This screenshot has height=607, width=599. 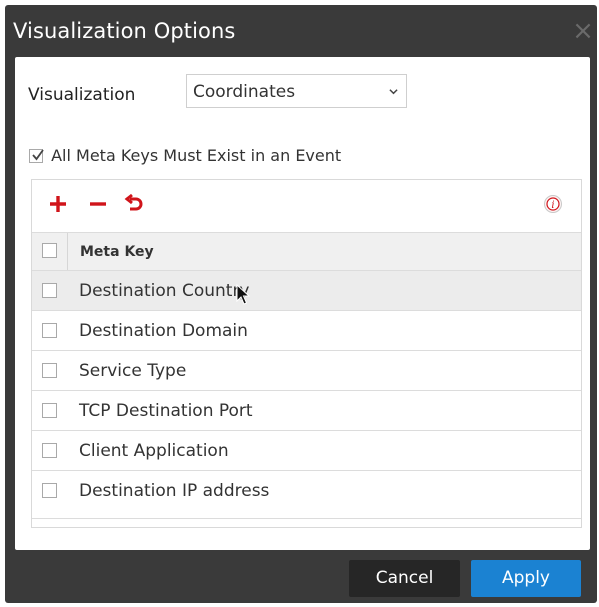 I want to click on table-row: Service Type, so click(x=306, y=370).